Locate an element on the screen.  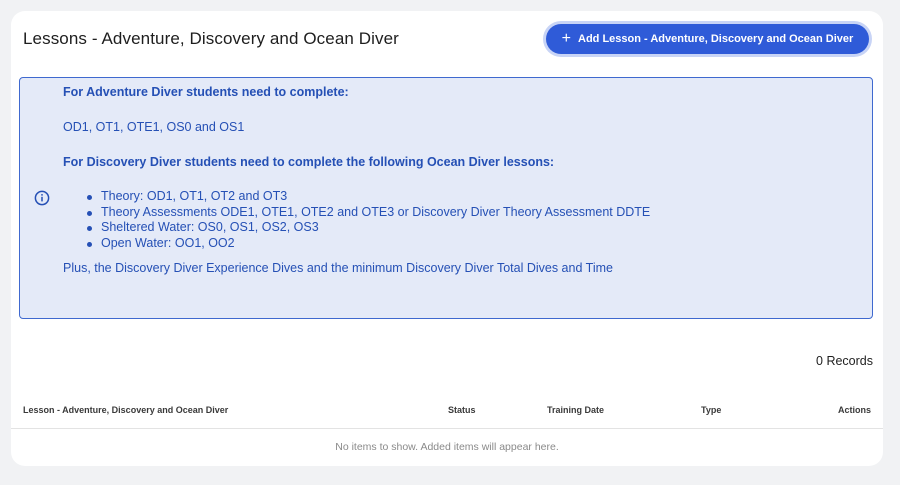
column-header-training-date: Training Date is located at coordinates (575, 410).